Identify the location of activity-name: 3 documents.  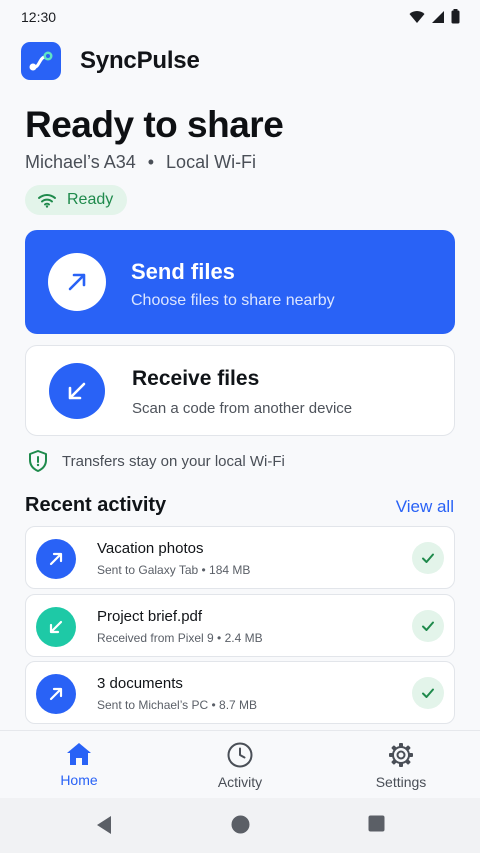
(140, 683).